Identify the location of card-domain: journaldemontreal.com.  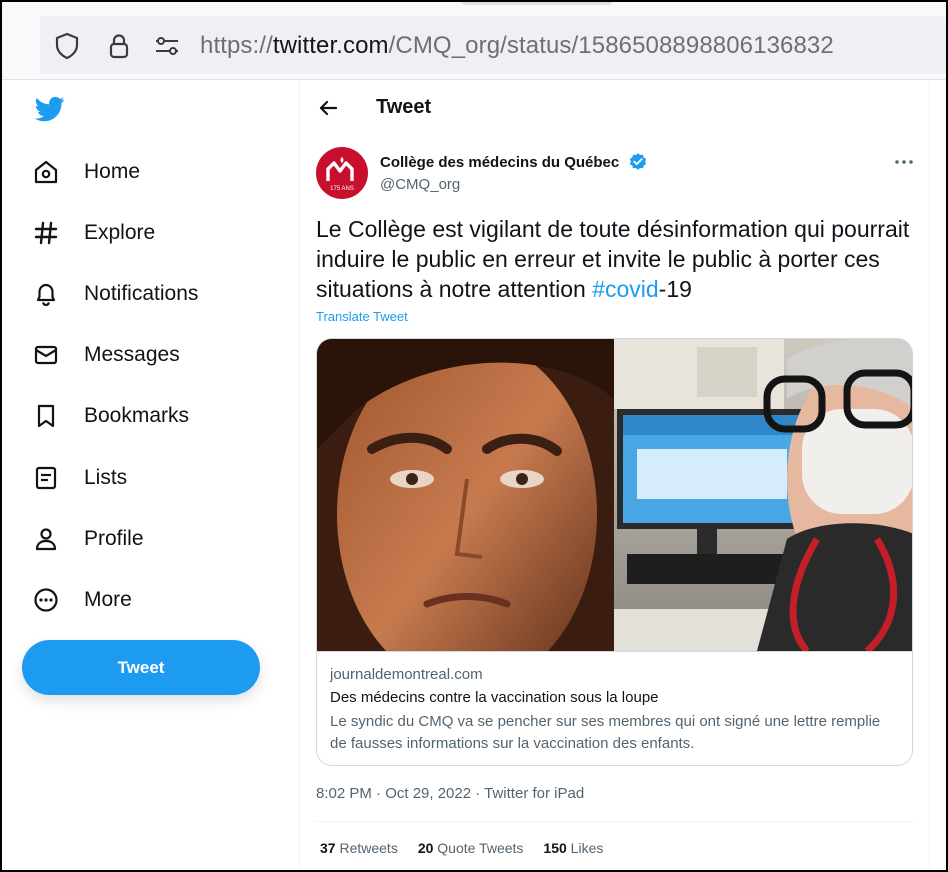
(406, 674).